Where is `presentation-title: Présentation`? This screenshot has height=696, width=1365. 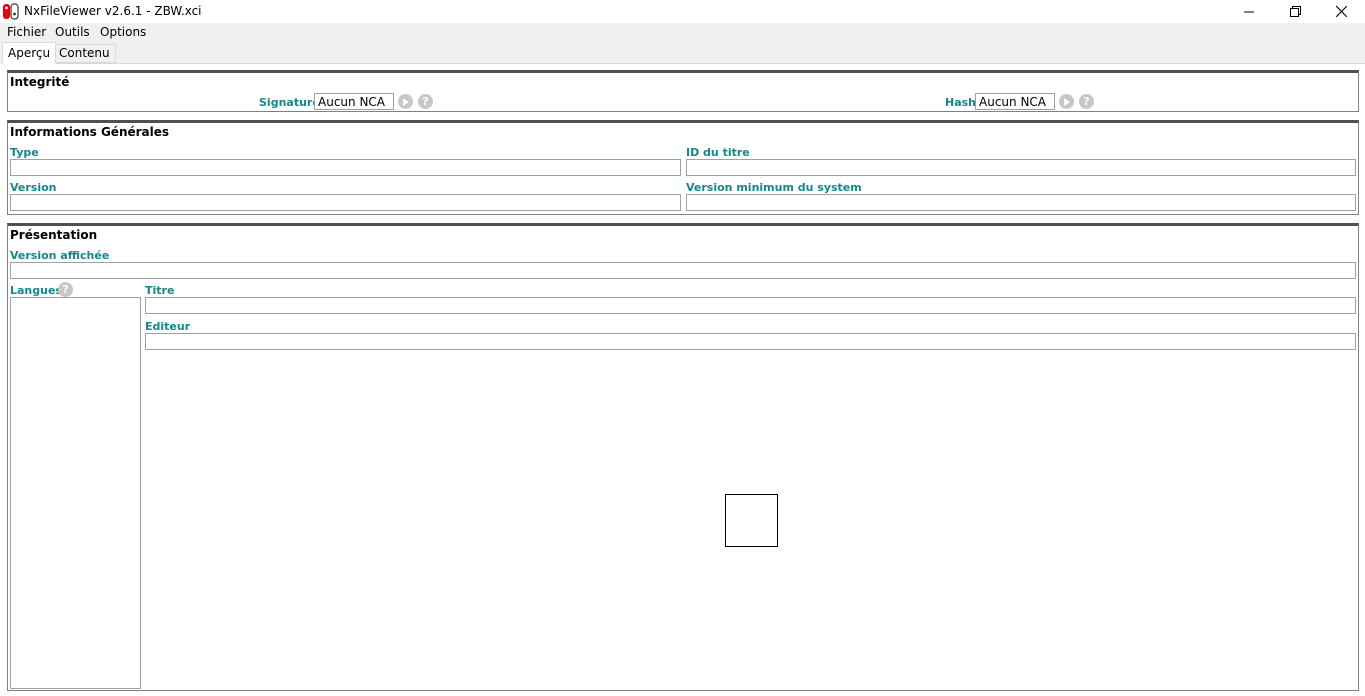 presentation-title: Présentation is located at coordinates (54, 235).